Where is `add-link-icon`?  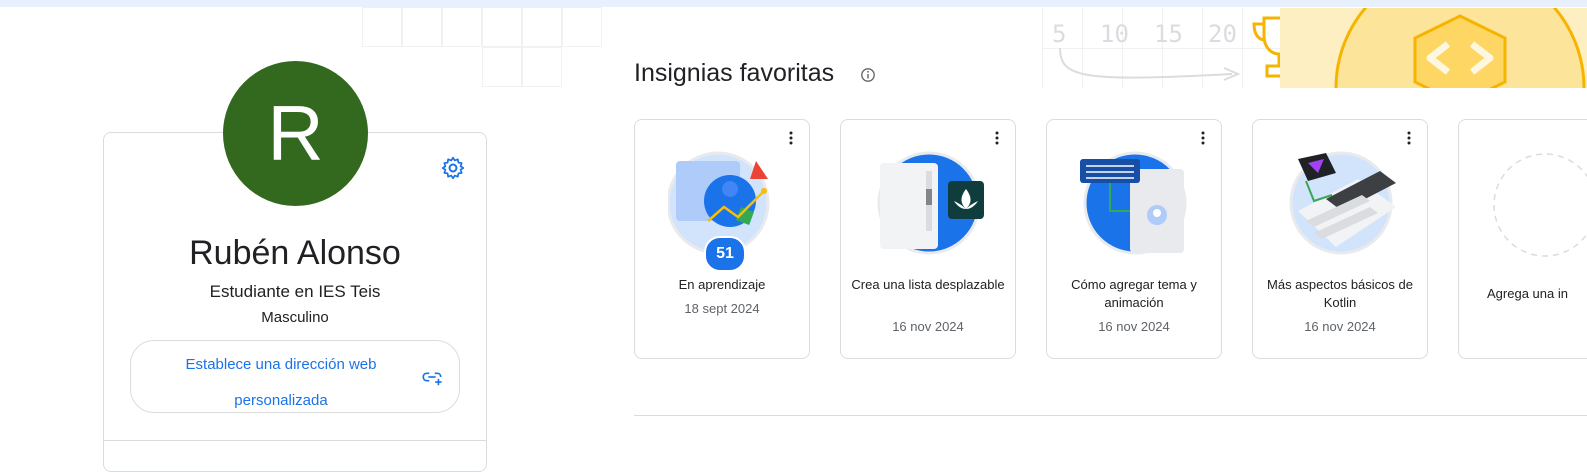
add-link-icon is located at coordinates (432, 379).